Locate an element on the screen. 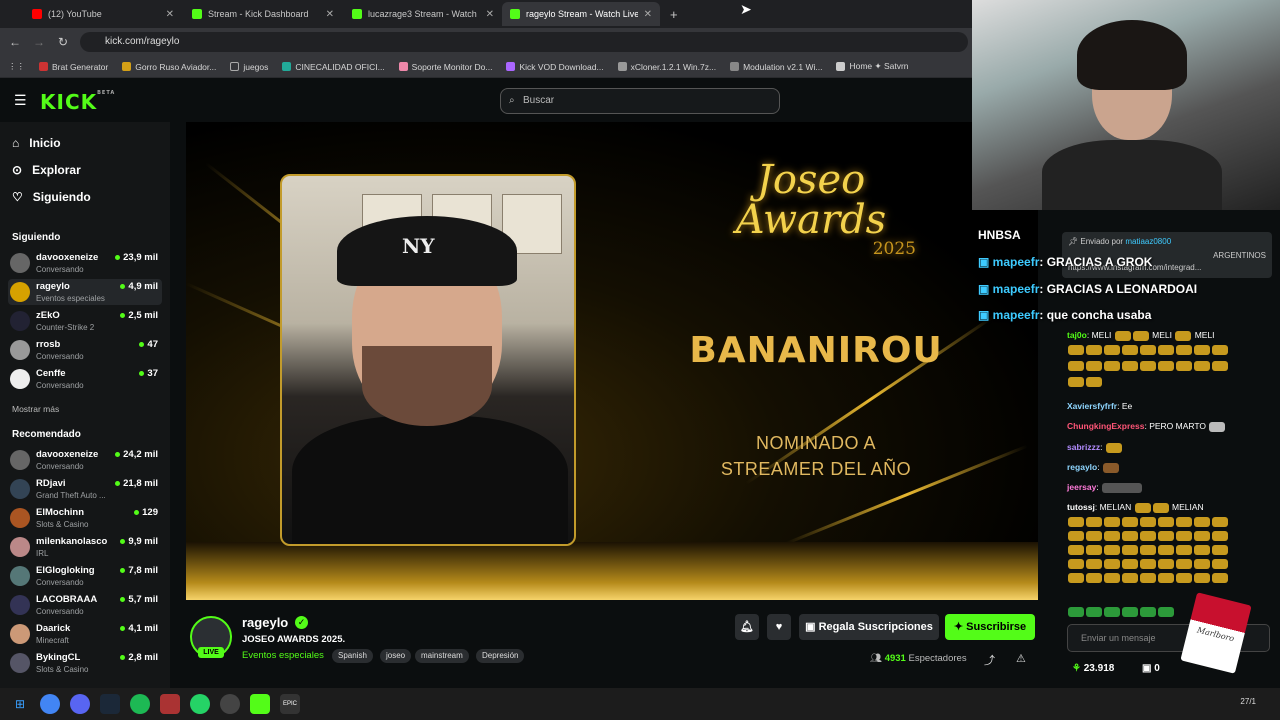  browser-tab-rageylo: rageylo Stream - Watch Live ✕ is located at coordinates (581, 14).